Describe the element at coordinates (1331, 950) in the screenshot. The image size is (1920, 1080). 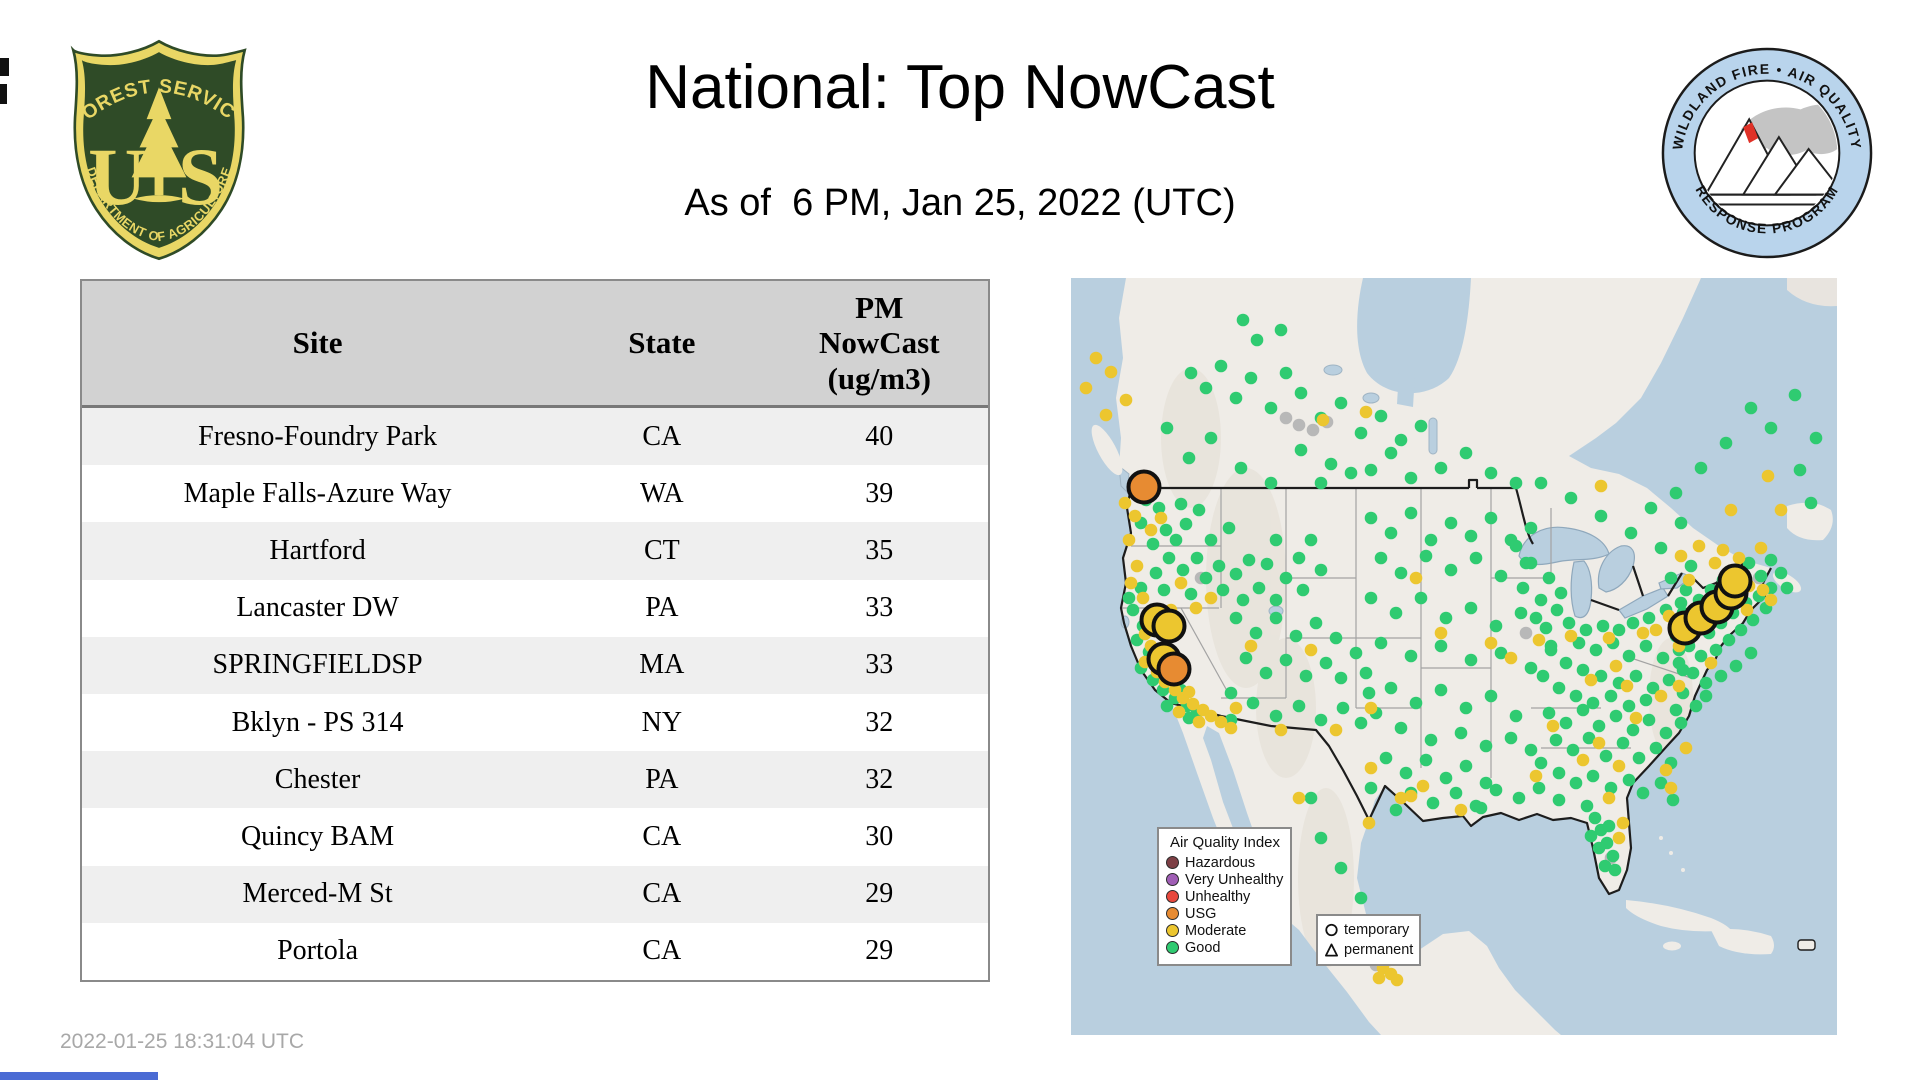
I see `permanent-triangle-icon` at that location.